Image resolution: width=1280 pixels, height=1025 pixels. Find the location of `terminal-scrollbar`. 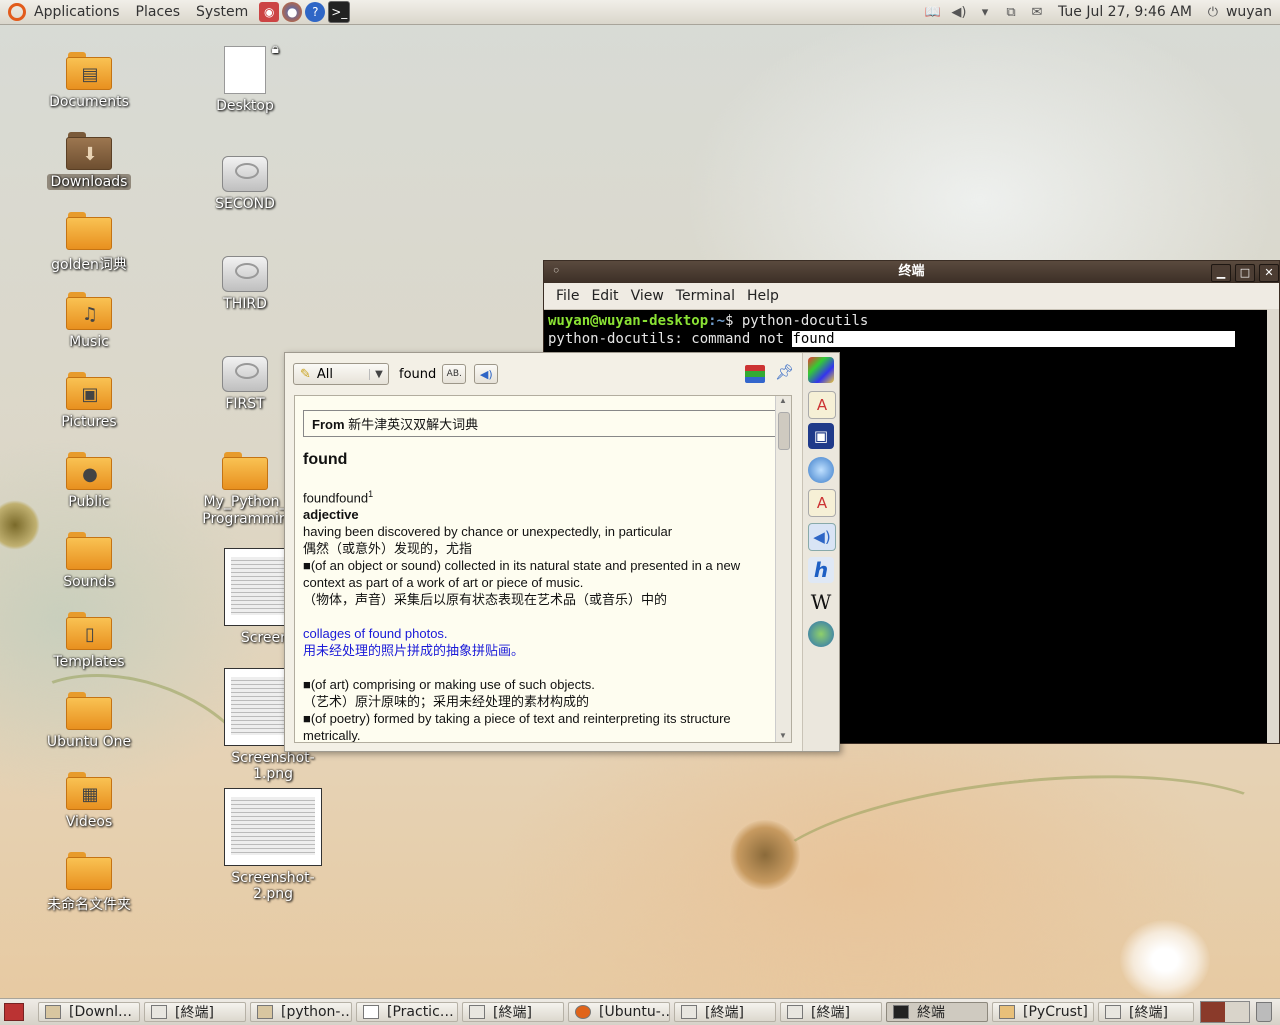

terminal-scrollbar is located at coordinates (1273, 526).